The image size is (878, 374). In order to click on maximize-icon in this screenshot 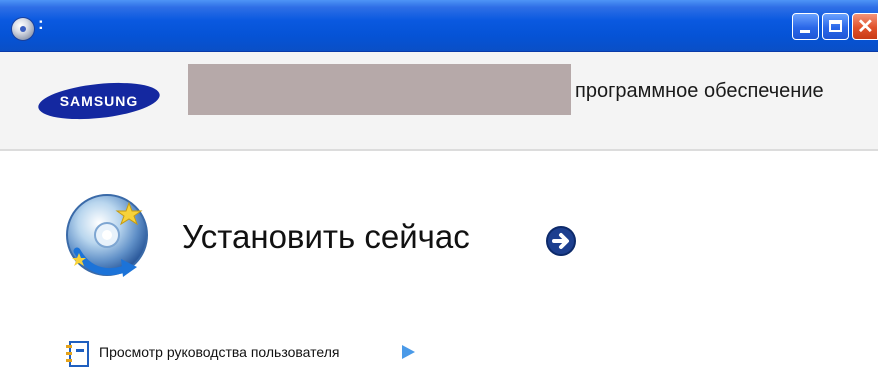, I will do `click(835, 26)`.